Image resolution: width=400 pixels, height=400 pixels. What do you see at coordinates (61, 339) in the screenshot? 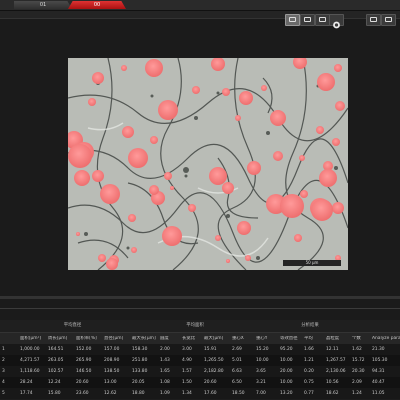
I see `column-header: 周长[μm]` at bounding box center [61, 339].